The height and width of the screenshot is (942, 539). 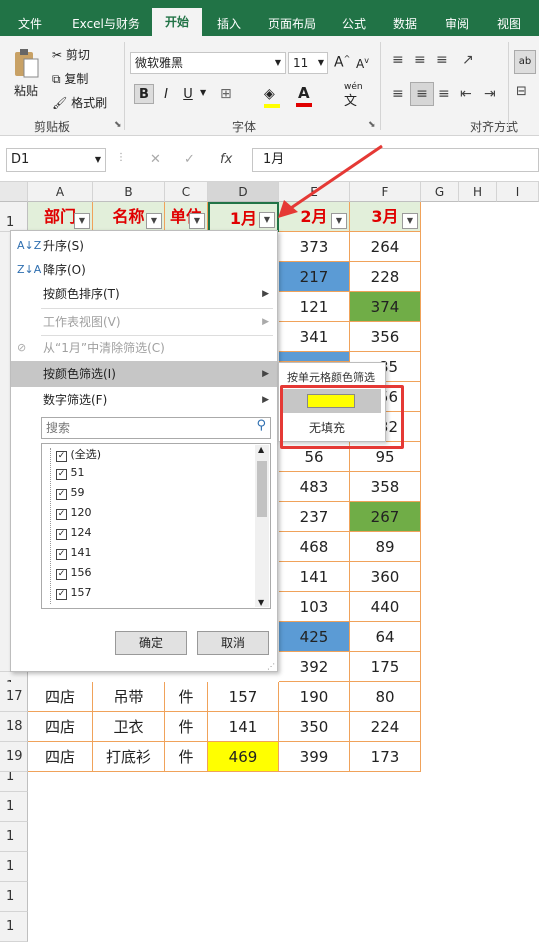 What do you see at coordinates (353, 95) in the screenshot?
I see `phonetic-button: wén 文` at bounding box center [353, 95].